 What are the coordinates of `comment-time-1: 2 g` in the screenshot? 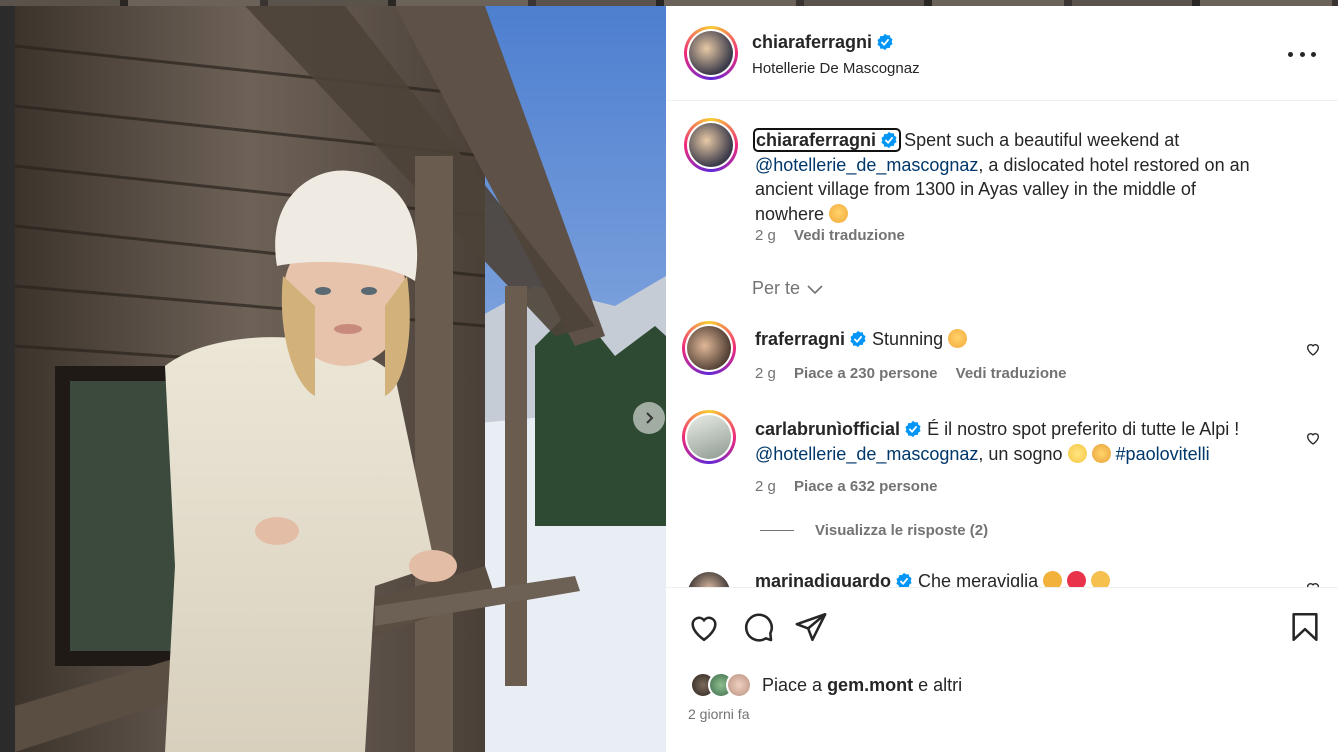 It's located at (765, 373).